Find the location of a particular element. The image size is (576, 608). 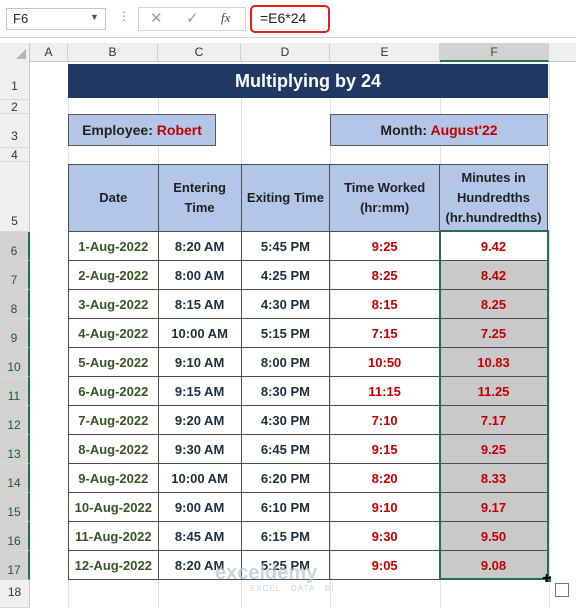

time-worked-cell: 8:25 is located at coordinates (385, 275).